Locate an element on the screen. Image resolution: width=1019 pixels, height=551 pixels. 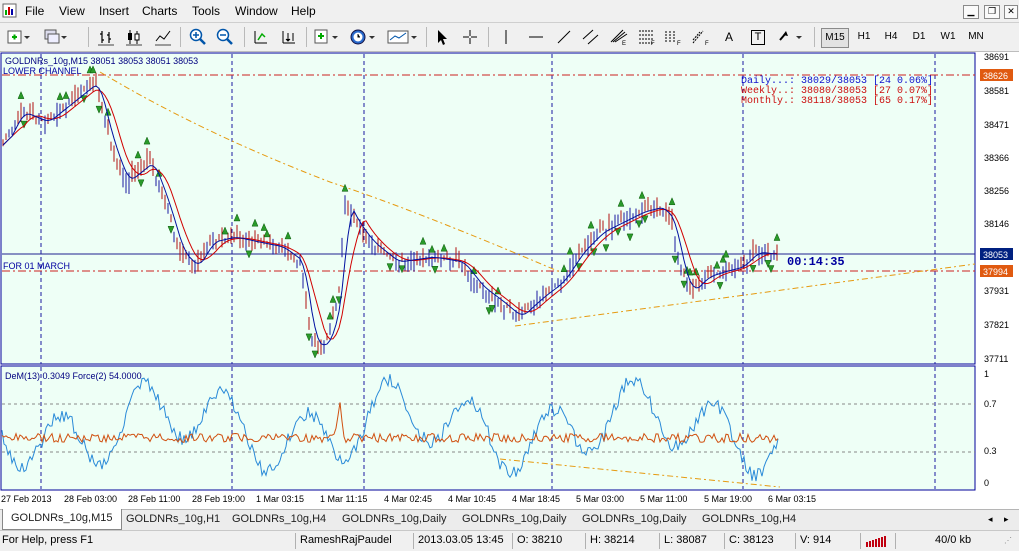
crosshair-icon is located at coordinates (470, 37).